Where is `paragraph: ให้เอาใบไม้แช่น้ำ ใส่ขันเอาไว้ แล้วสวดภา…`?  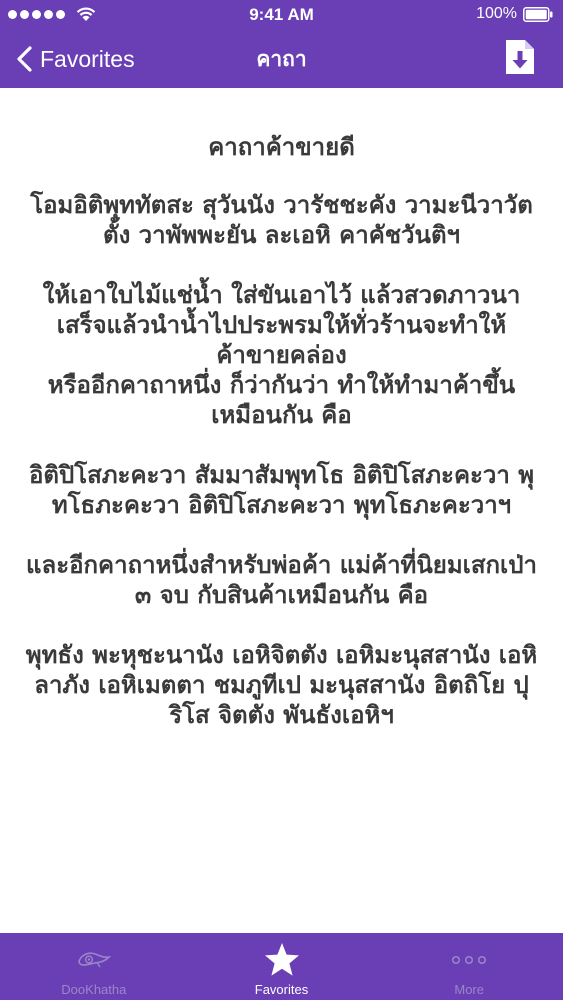 paragraph: ให้เอาใบไม้แช่น้ำ ใส่ขันเอาไว้ แล้วสวดภา… is located at coordinates (281, 355).